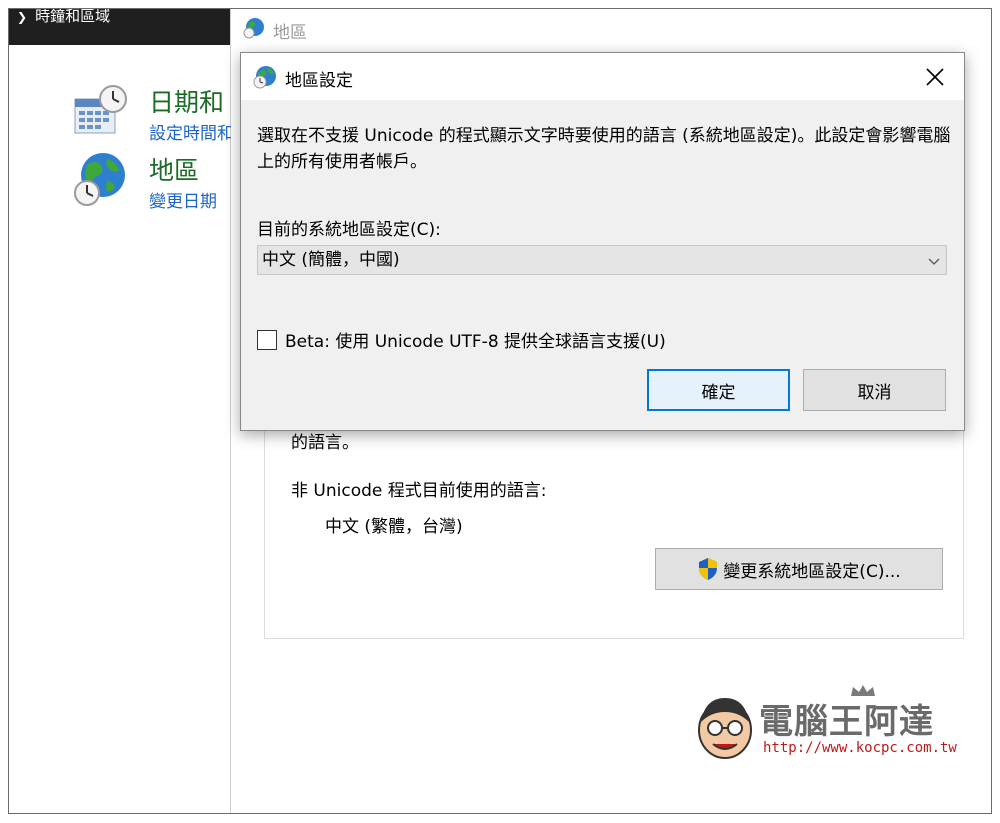  What do you see at coordinates (602, 76) in the screenshot?
I see `dialog-titlebar: 地區設定` at bounding box center [602, 76].